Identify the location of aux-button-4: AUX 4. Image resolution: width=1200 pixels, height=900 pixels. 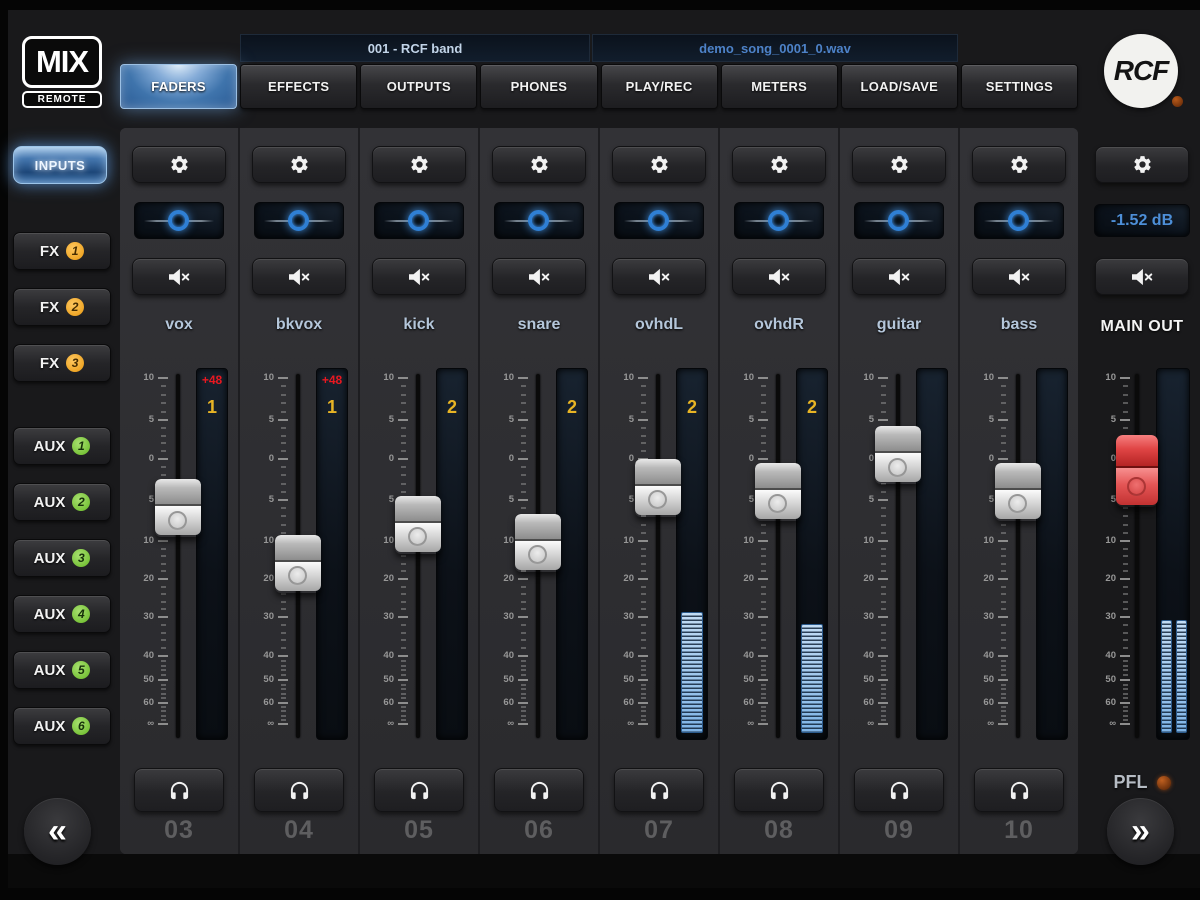
(62, 614).